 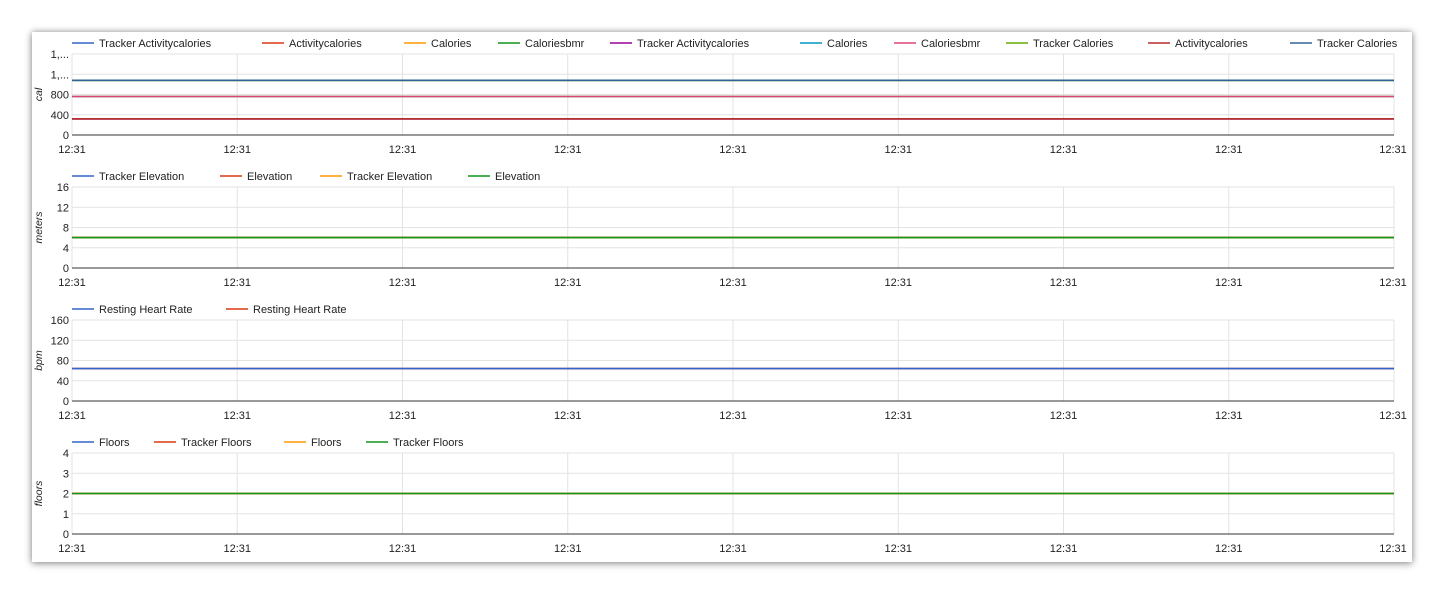 I want to click on y-tick-label: 80, so click(x=63, y=362).